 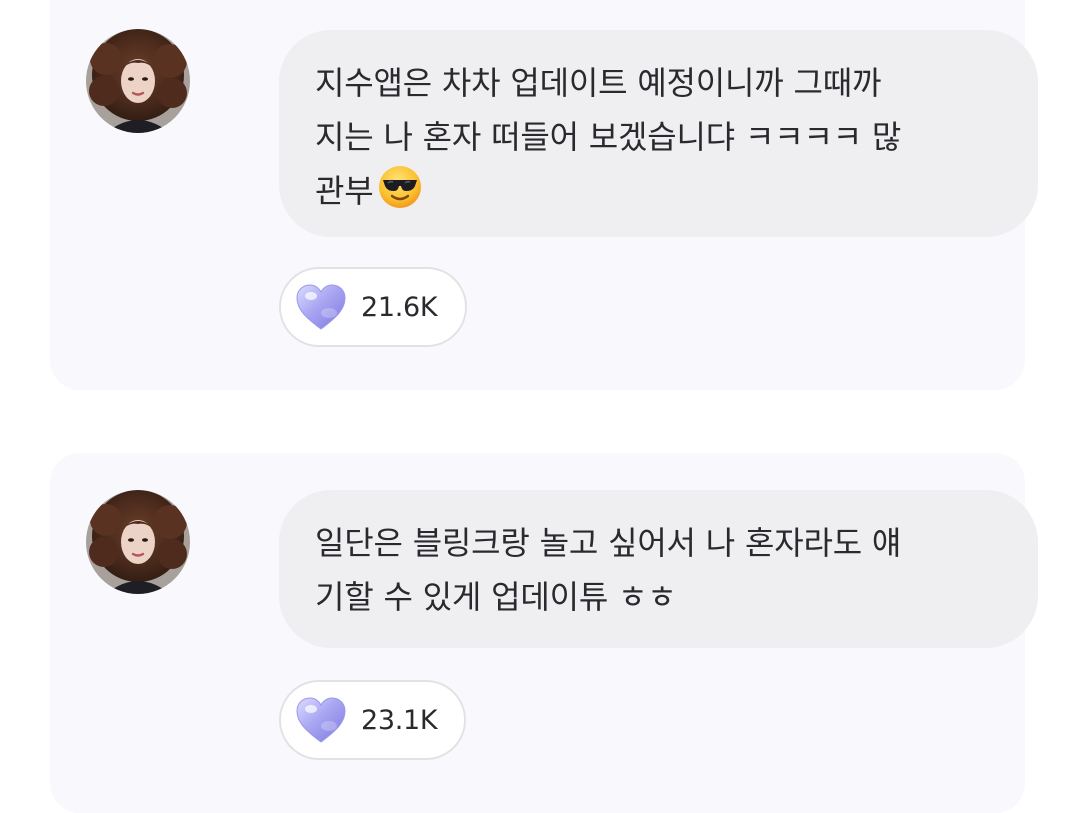 I want to click on message-bubble: 일단은 블링크랑 놀고 싶어서 나 혼자라도 얘 기할 수 있게 업데이튜 ㅎㅎ, so click(x=658, y=569).